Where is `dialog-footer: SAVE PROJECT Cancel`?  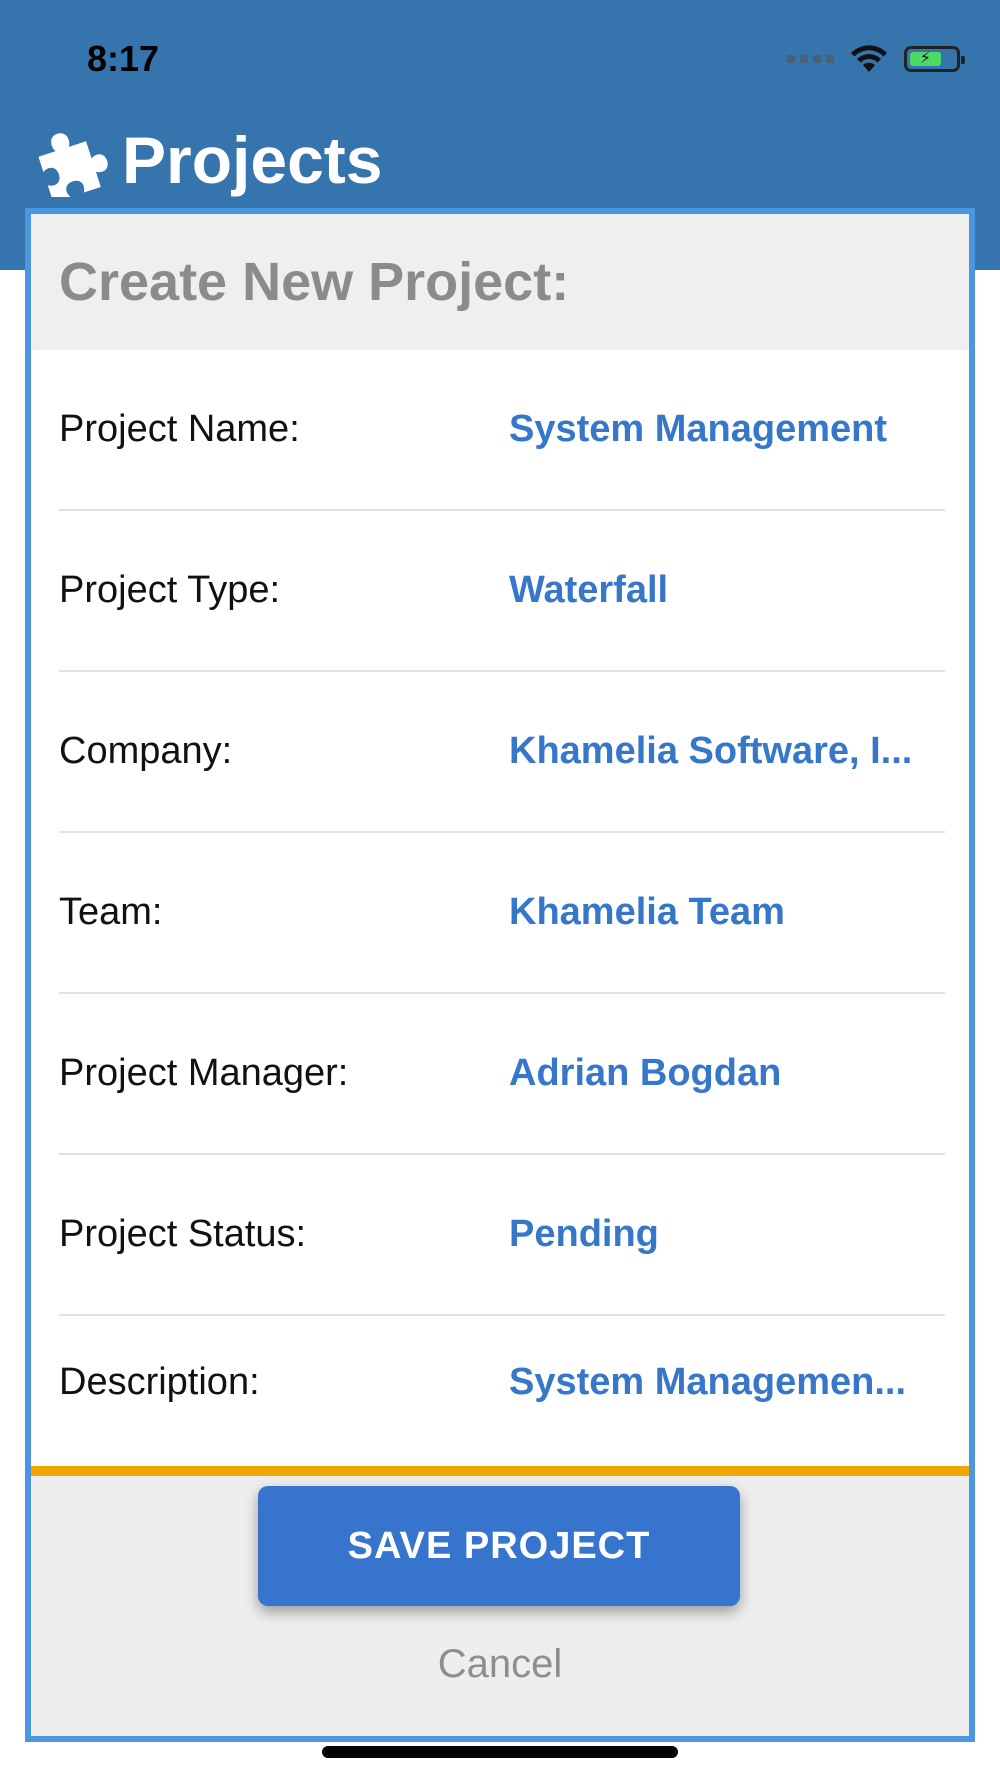
dialog-footer: SAVE PROJECT Cancel is located at coordinates (500, 1601).